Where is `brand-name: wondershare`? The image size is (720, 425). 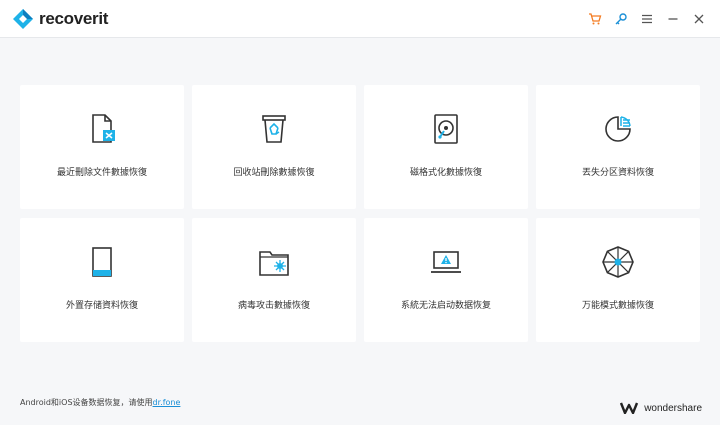 brand-name: wondershare is located at coordinates (673, 408).